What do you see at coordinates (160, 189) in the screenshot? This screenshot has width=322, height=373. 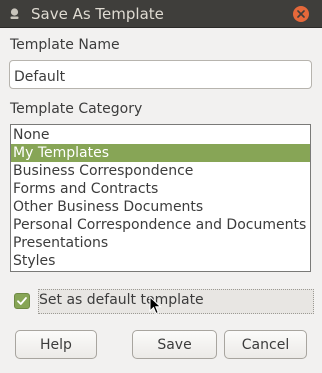 I see `category-item: Forms and Contracts` at bounding box center [160, 189].